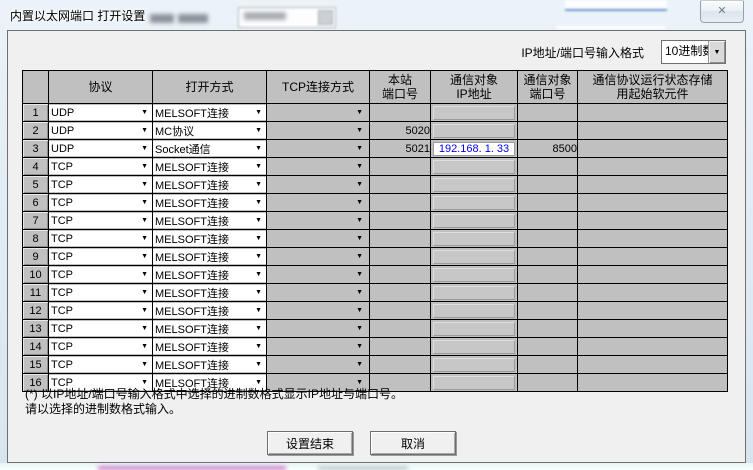 This screenshot has width=753, height=470. I want to click on row-number-cell: 2, so click(35, 130).